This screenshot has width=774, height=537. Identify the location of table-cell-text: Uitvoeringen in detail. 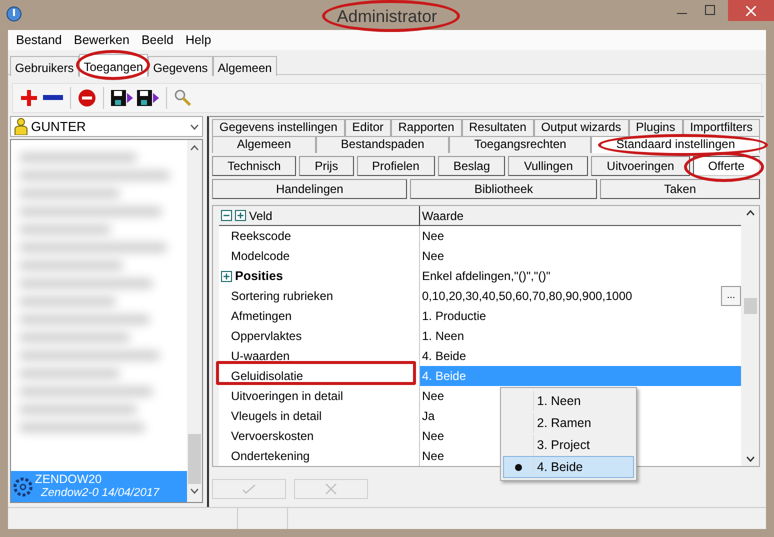
(287, 396).